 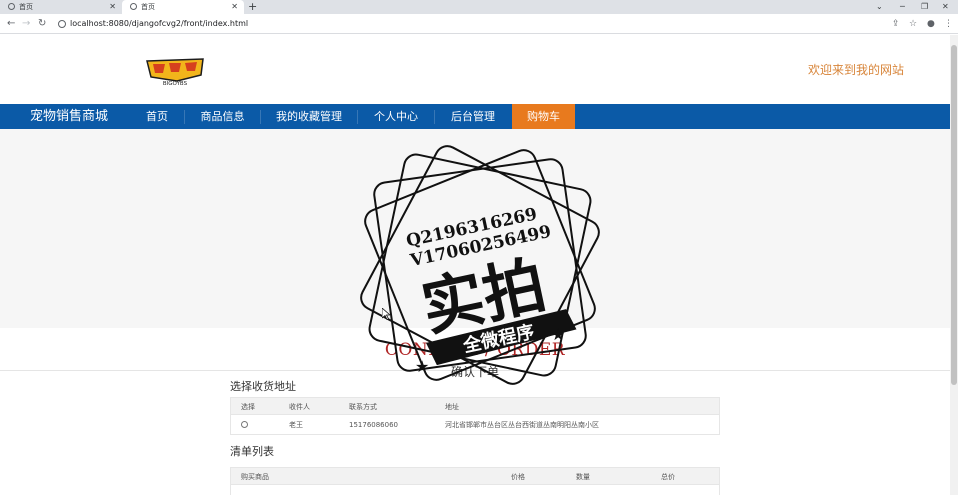 What do you see at coordinates (373, 425) in the screenshot?
I see `phone-cell: 15176086060` at bounding box center [373, 425].